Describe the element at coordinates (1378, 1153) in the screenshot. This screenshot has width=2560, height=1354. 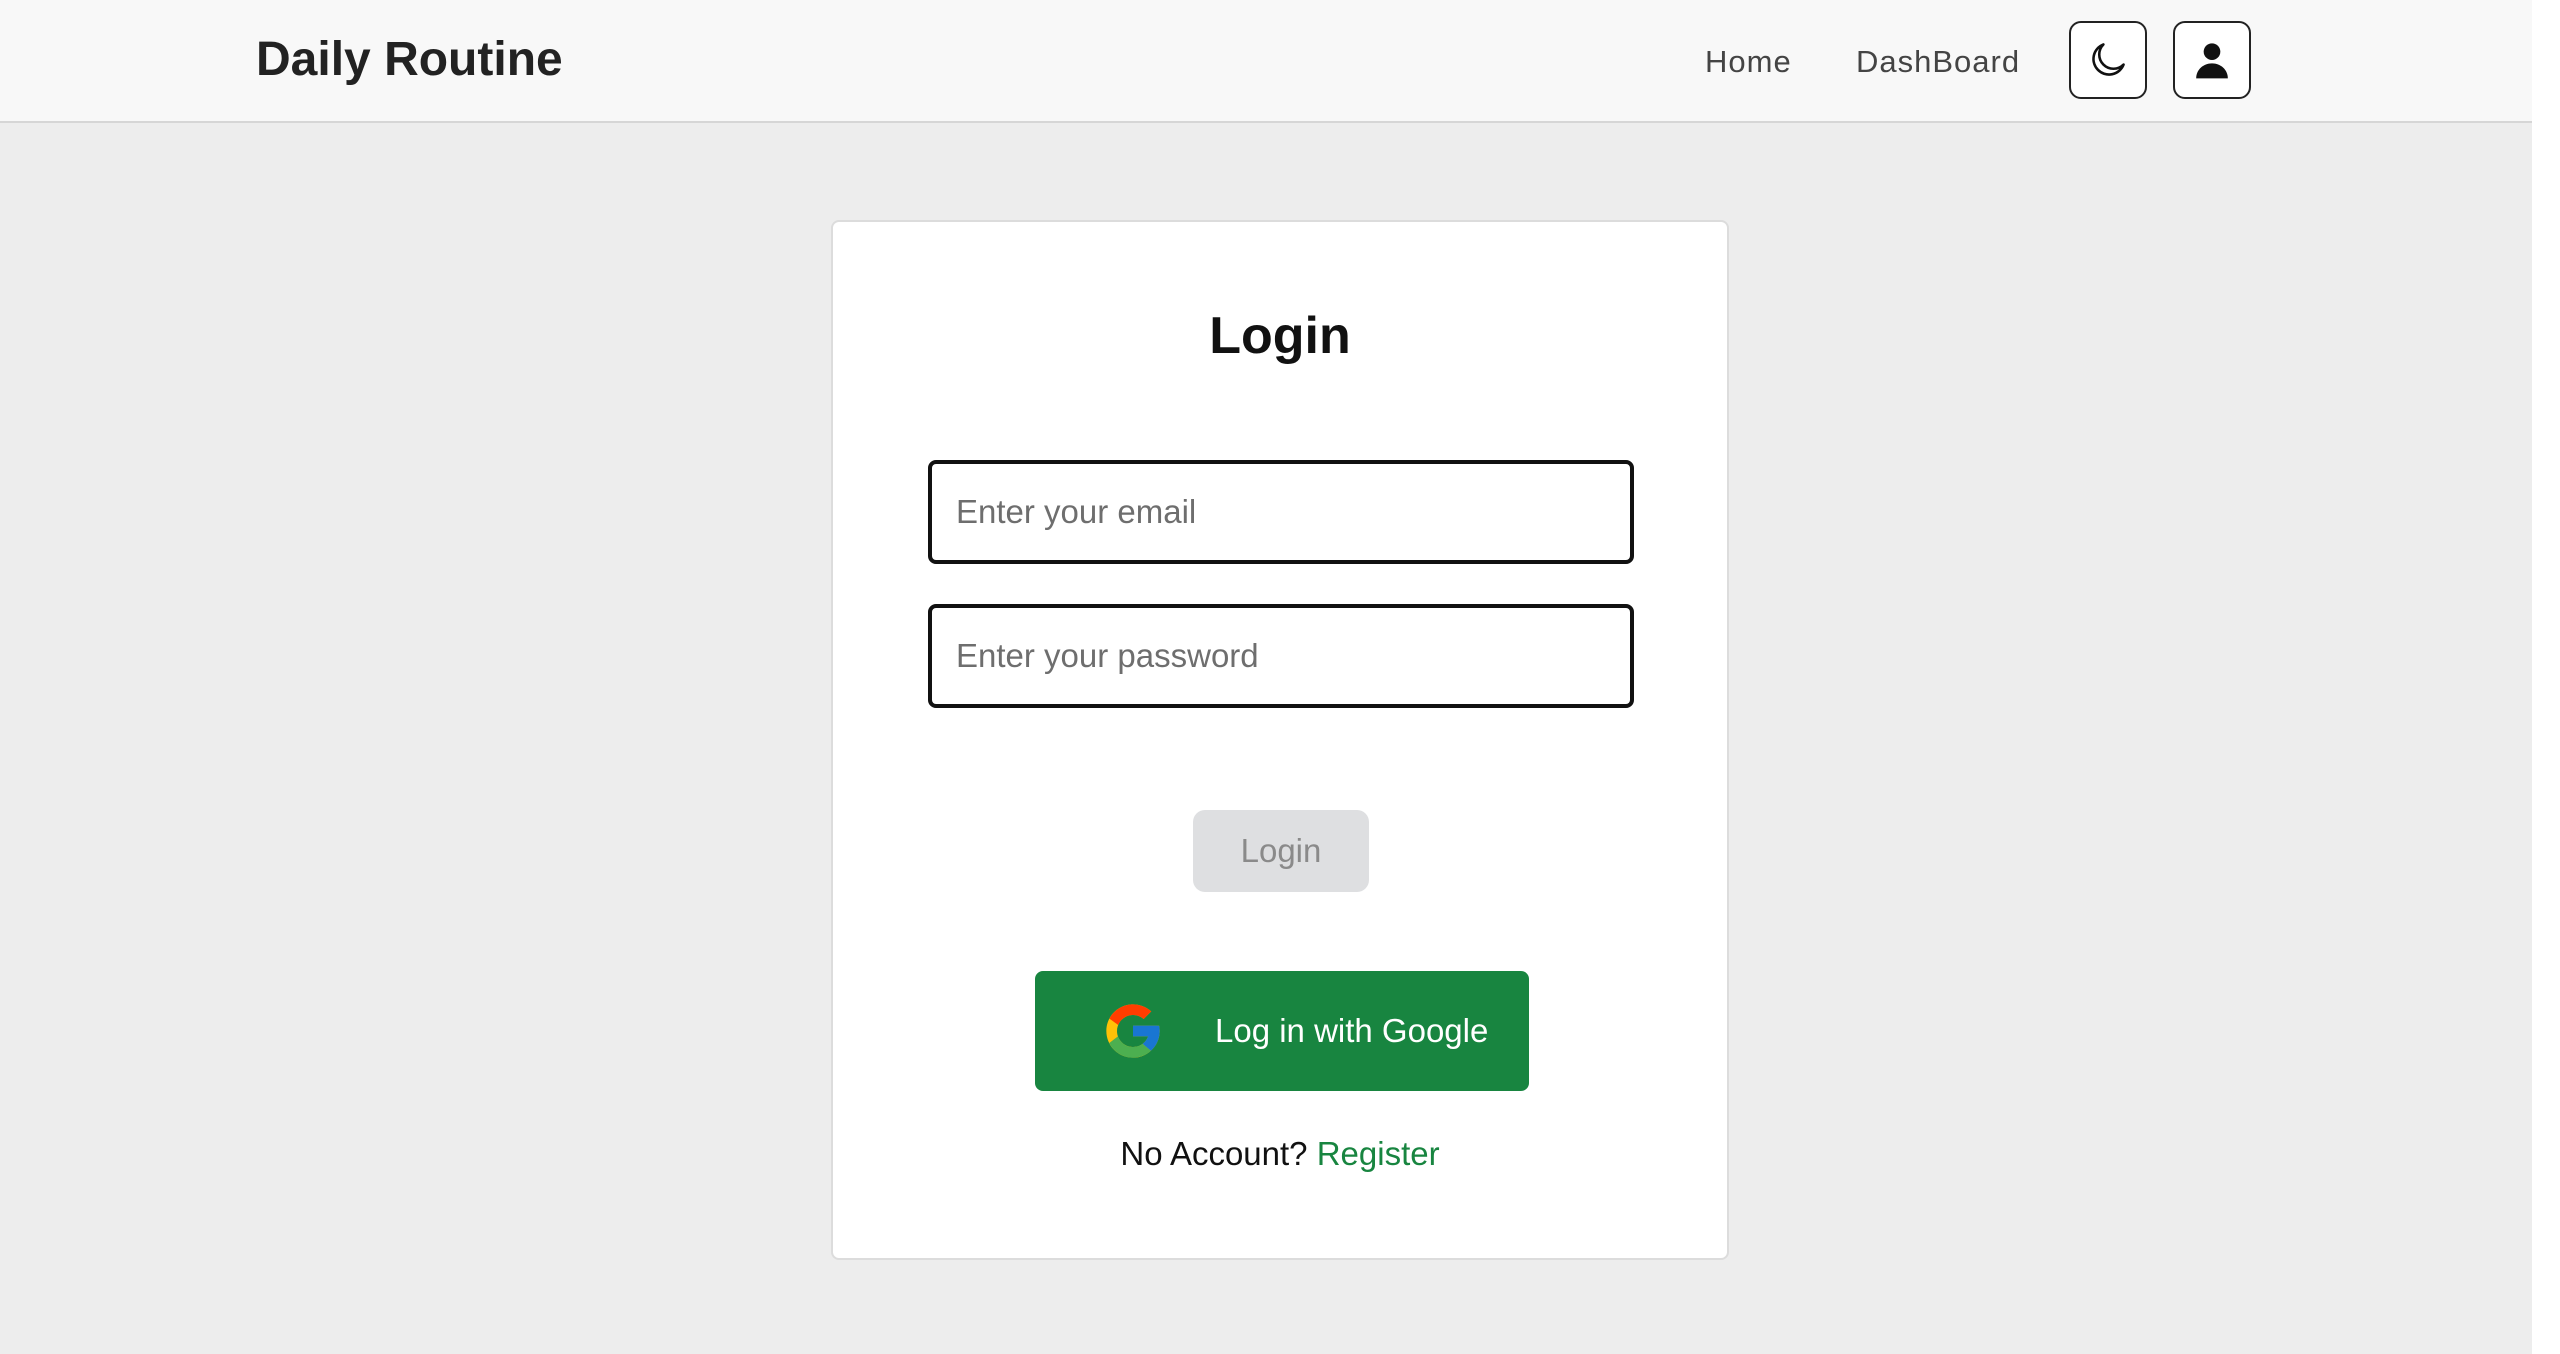
I see `register-link: Register` at that location.